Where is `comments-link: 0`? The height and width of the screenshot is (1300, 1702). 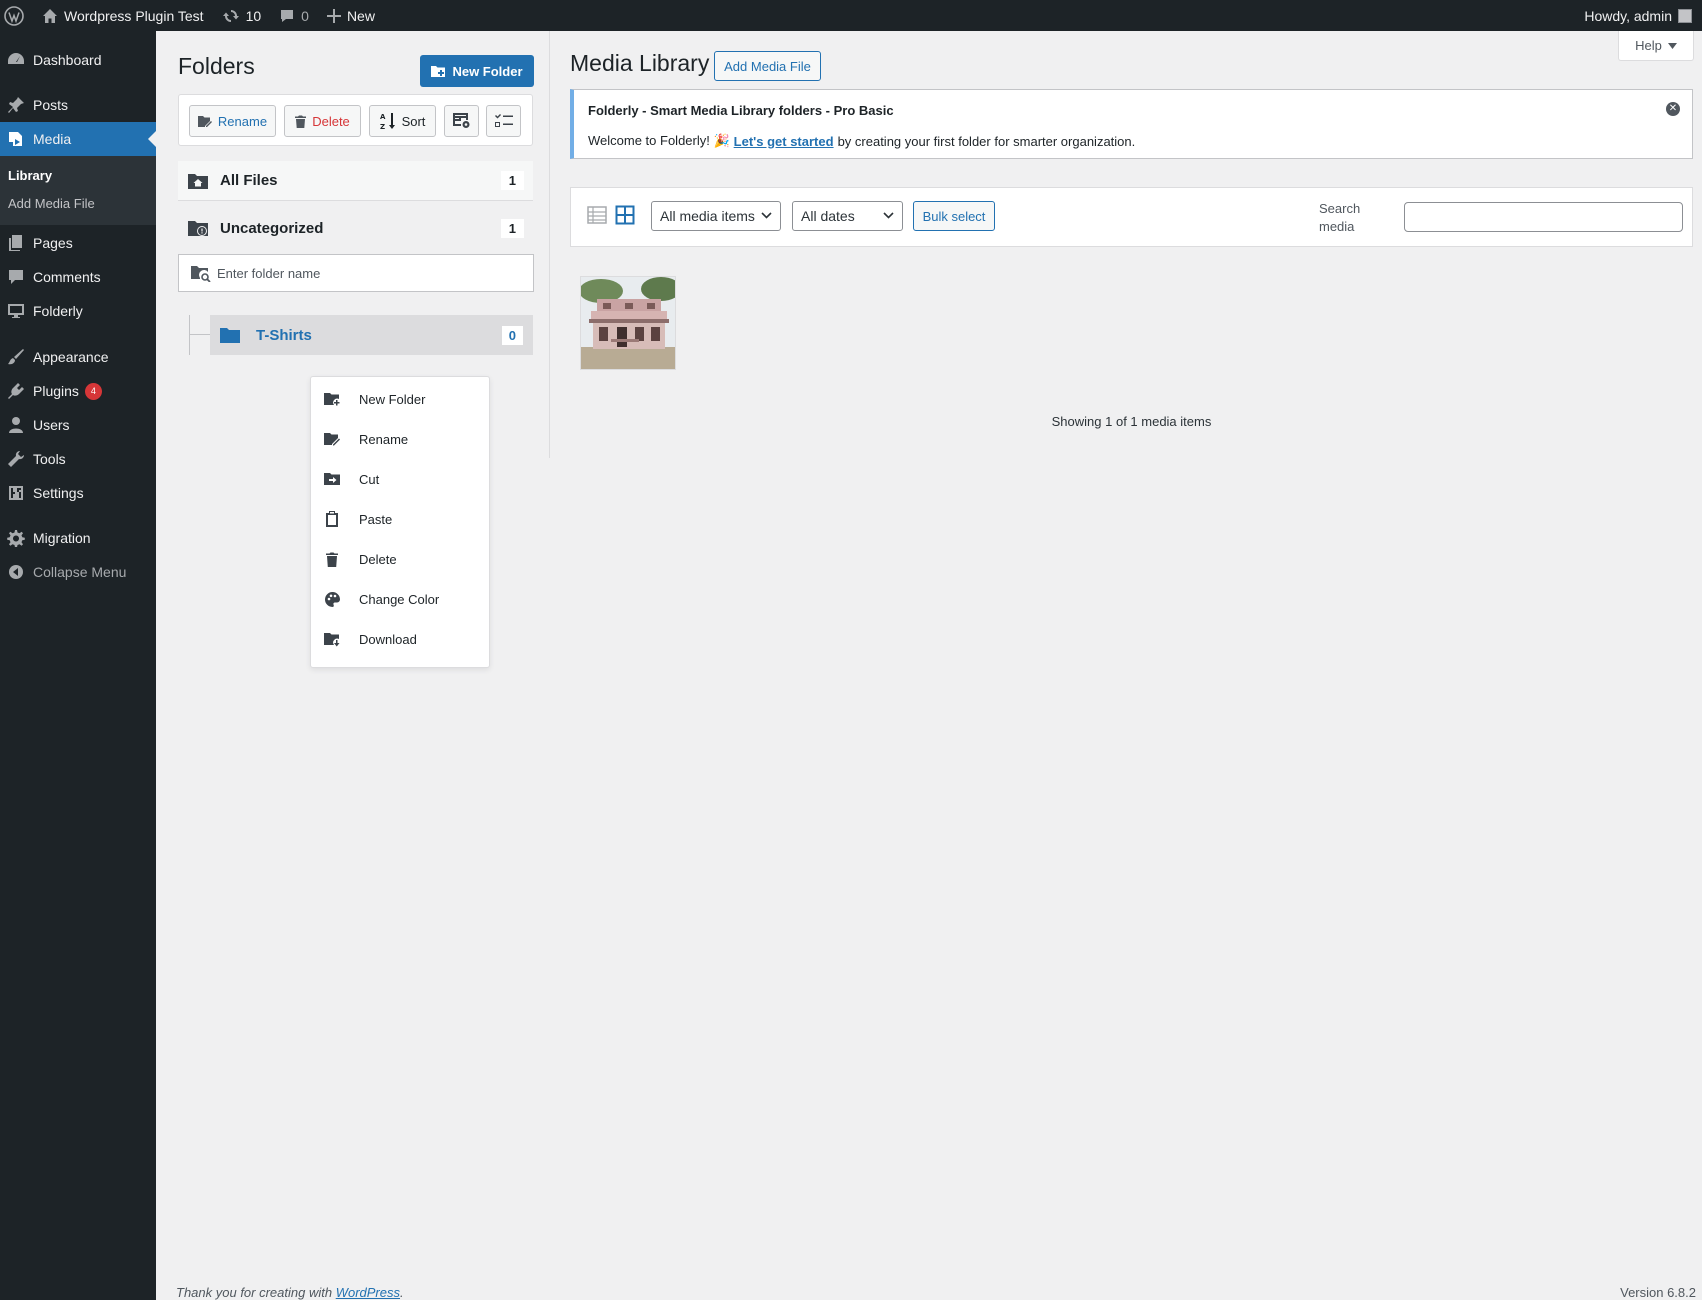
comments-link: 0 is located at coordinates (294, 15).